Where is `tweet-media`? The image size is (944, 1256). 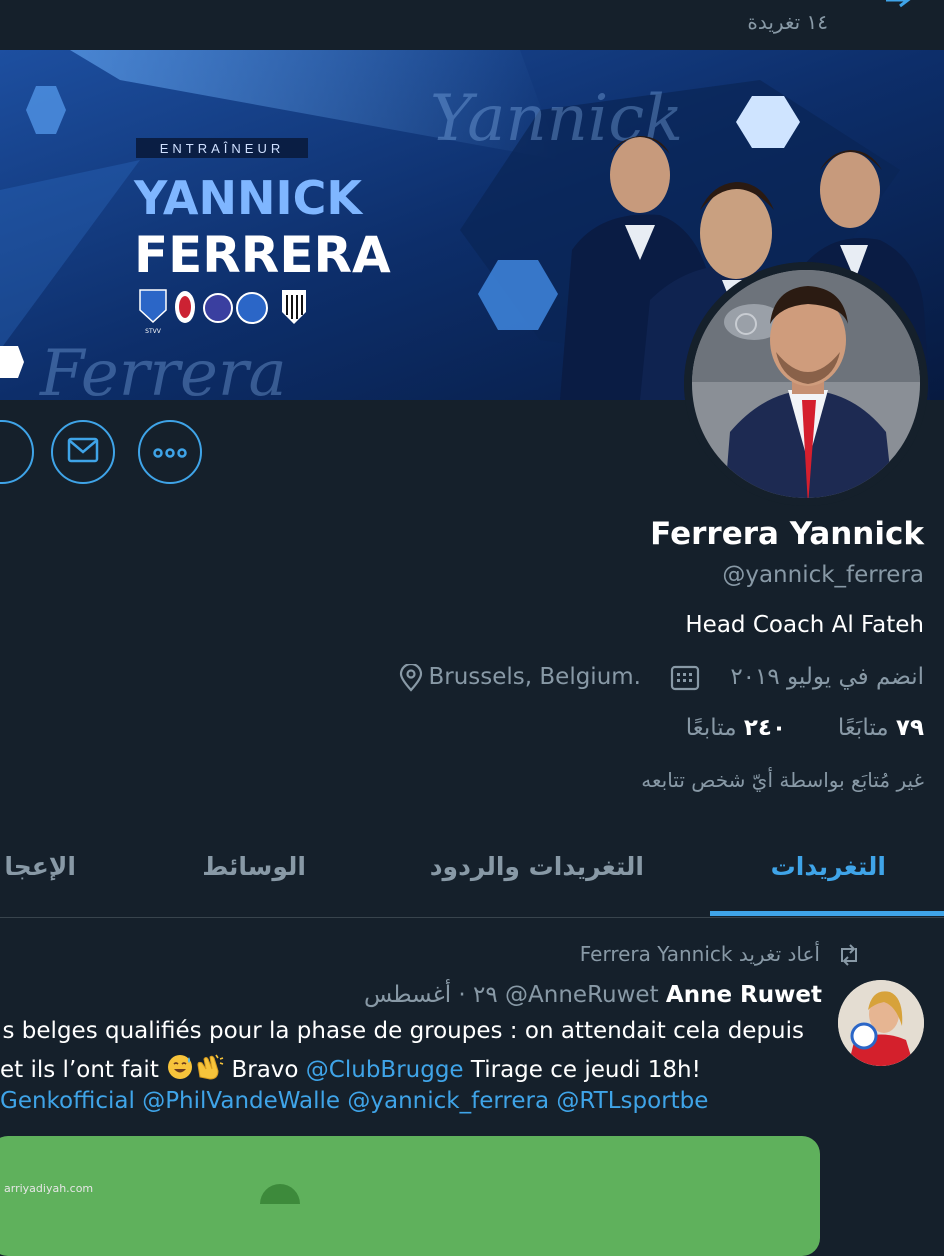 tweet-media is located at coordinates (410, 1196).